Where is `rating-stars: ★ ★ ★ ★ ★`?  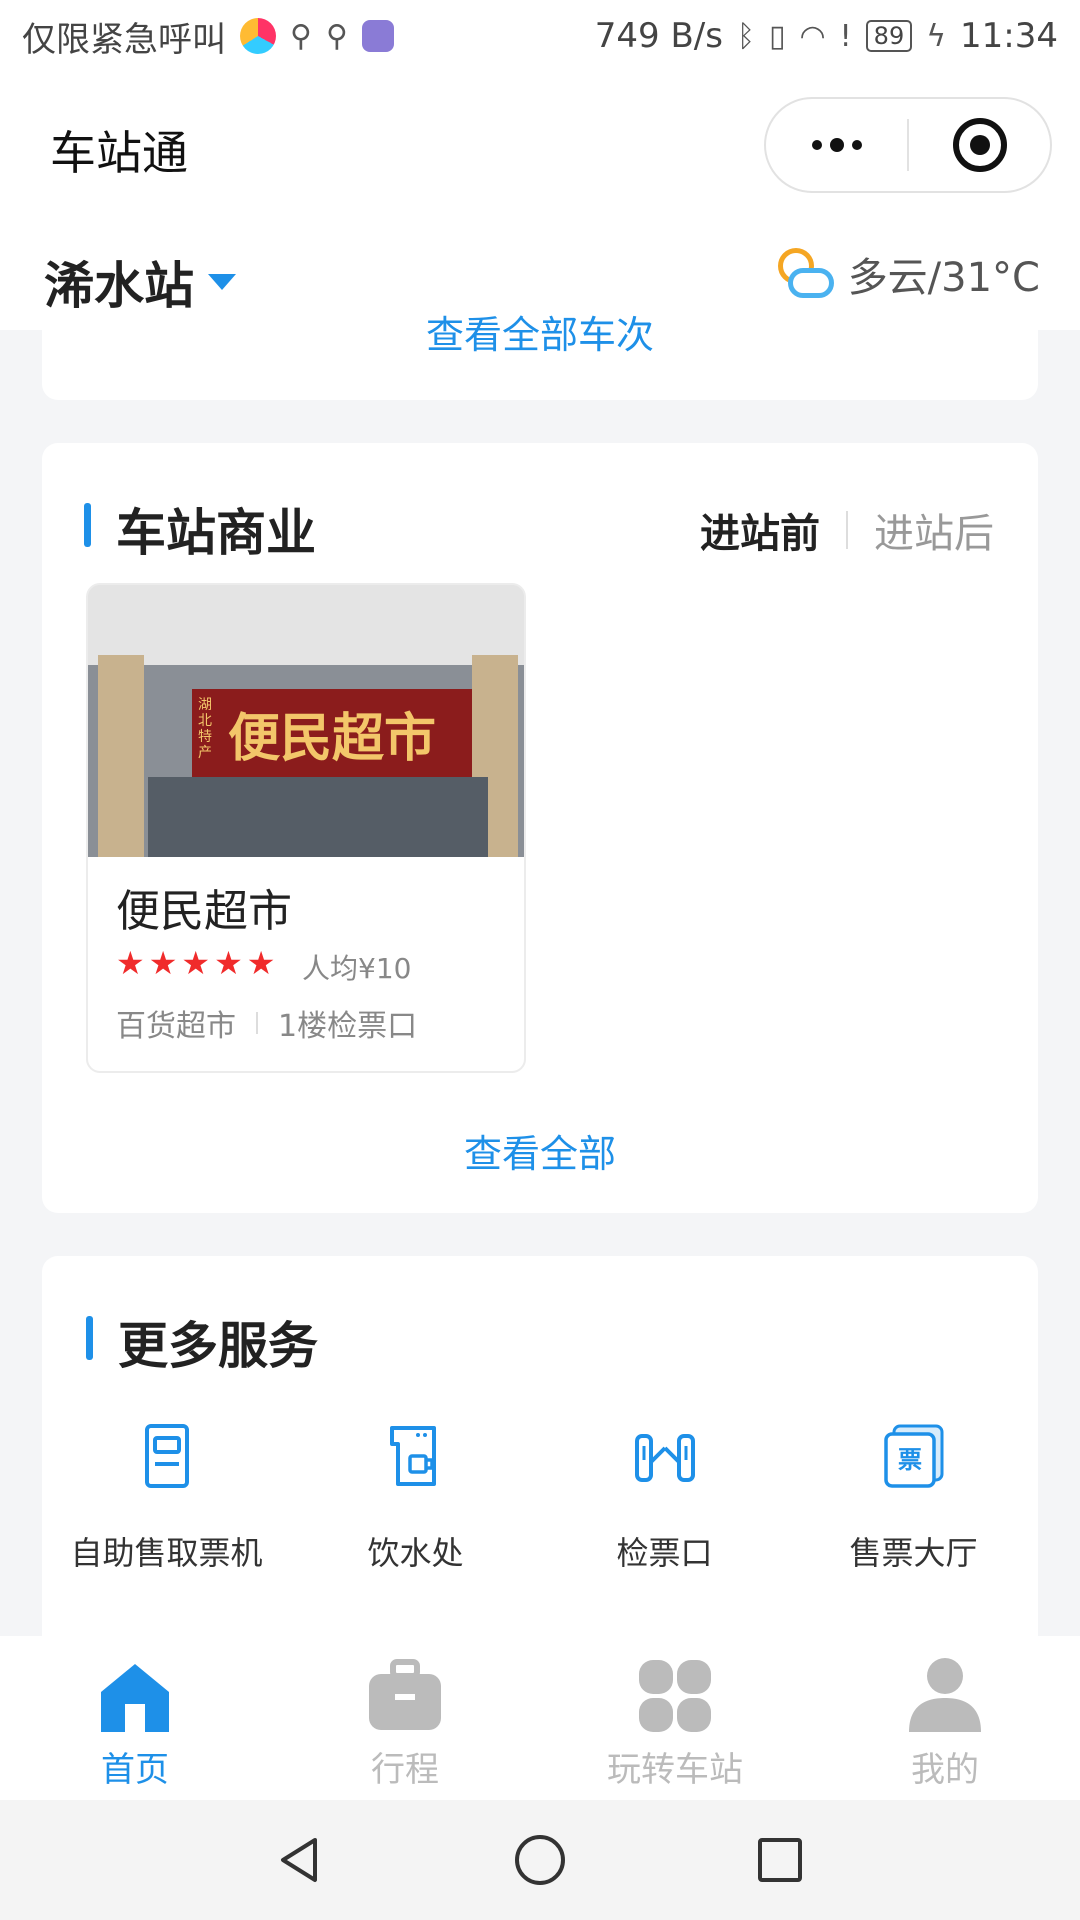 rating-stars: ★ ★ ★ ★ ★ is located at coordinates (195, 963).